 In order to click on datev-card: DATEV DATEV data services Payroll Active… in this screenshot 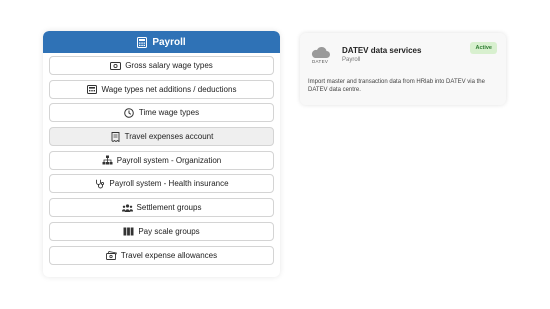, I will do `click(403, 69)`.